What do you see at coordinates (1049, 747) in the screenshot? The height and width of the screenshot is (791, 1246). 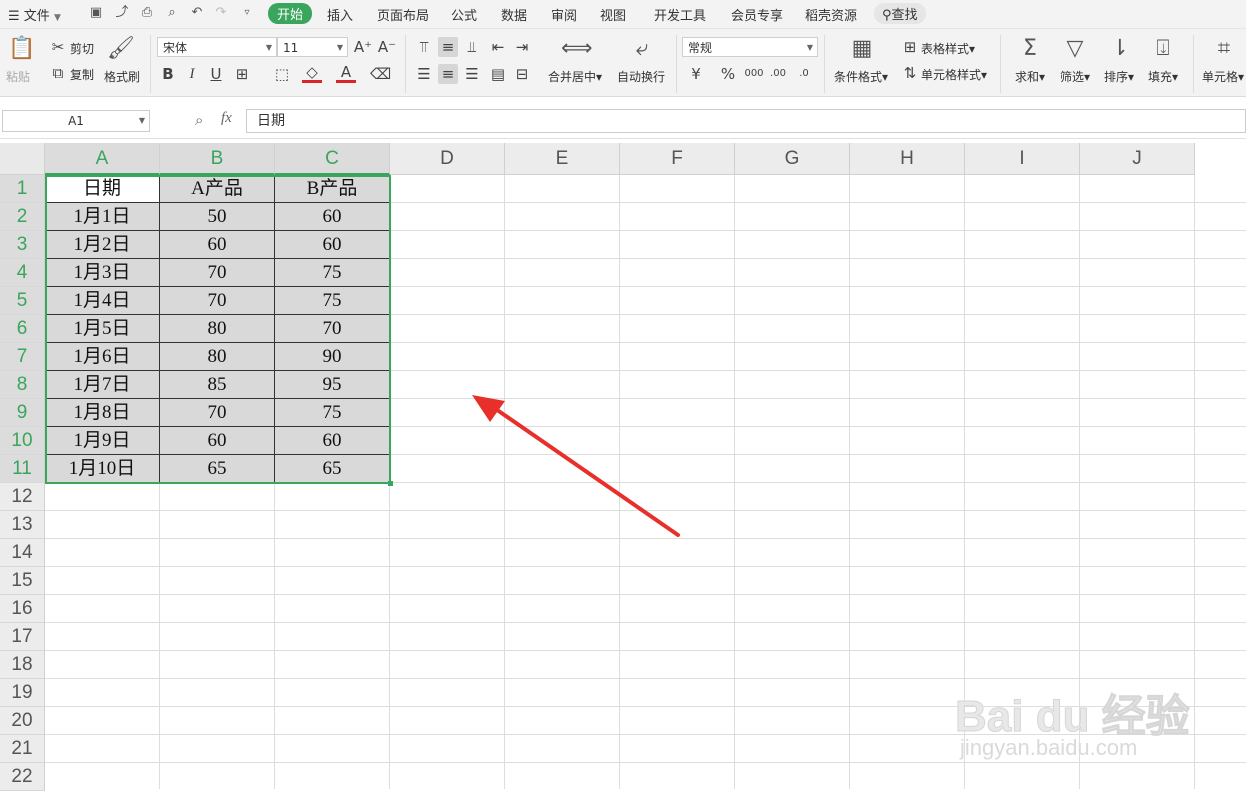 I see `watermark-url: jingyan.baidu.com` at bounding box center [1049, 747].